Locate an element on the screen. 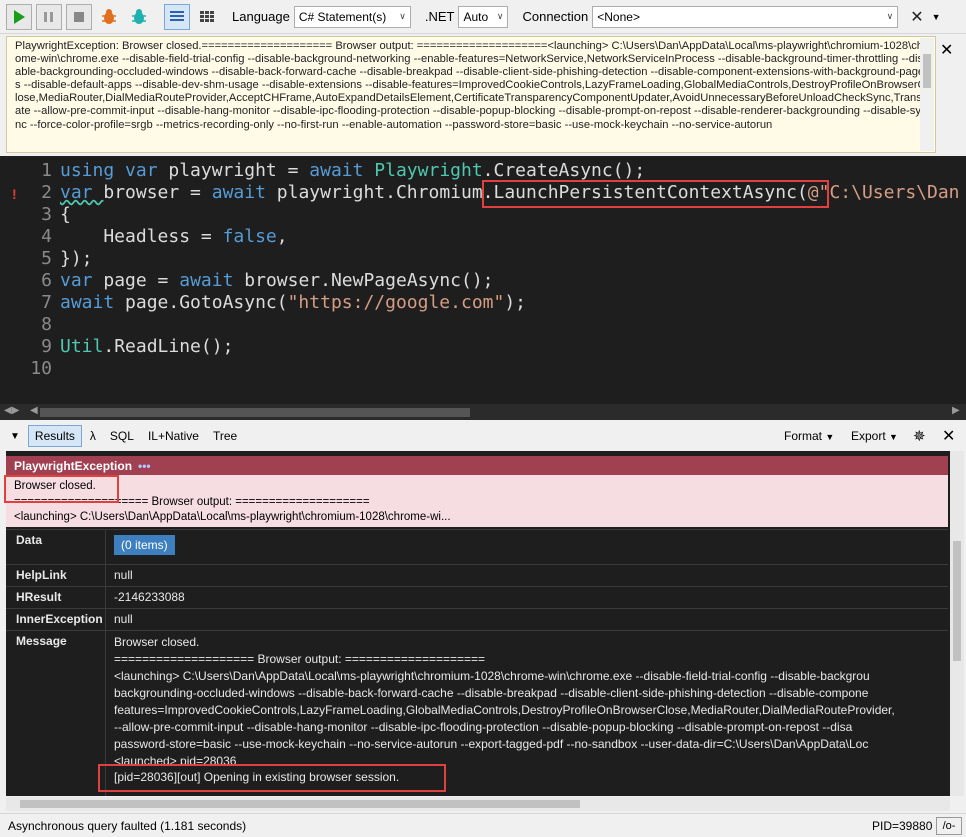 Image resolution: width=966 pixels, height=837 pixels. property-key: HelpLink is located at coordinates (56, 575).